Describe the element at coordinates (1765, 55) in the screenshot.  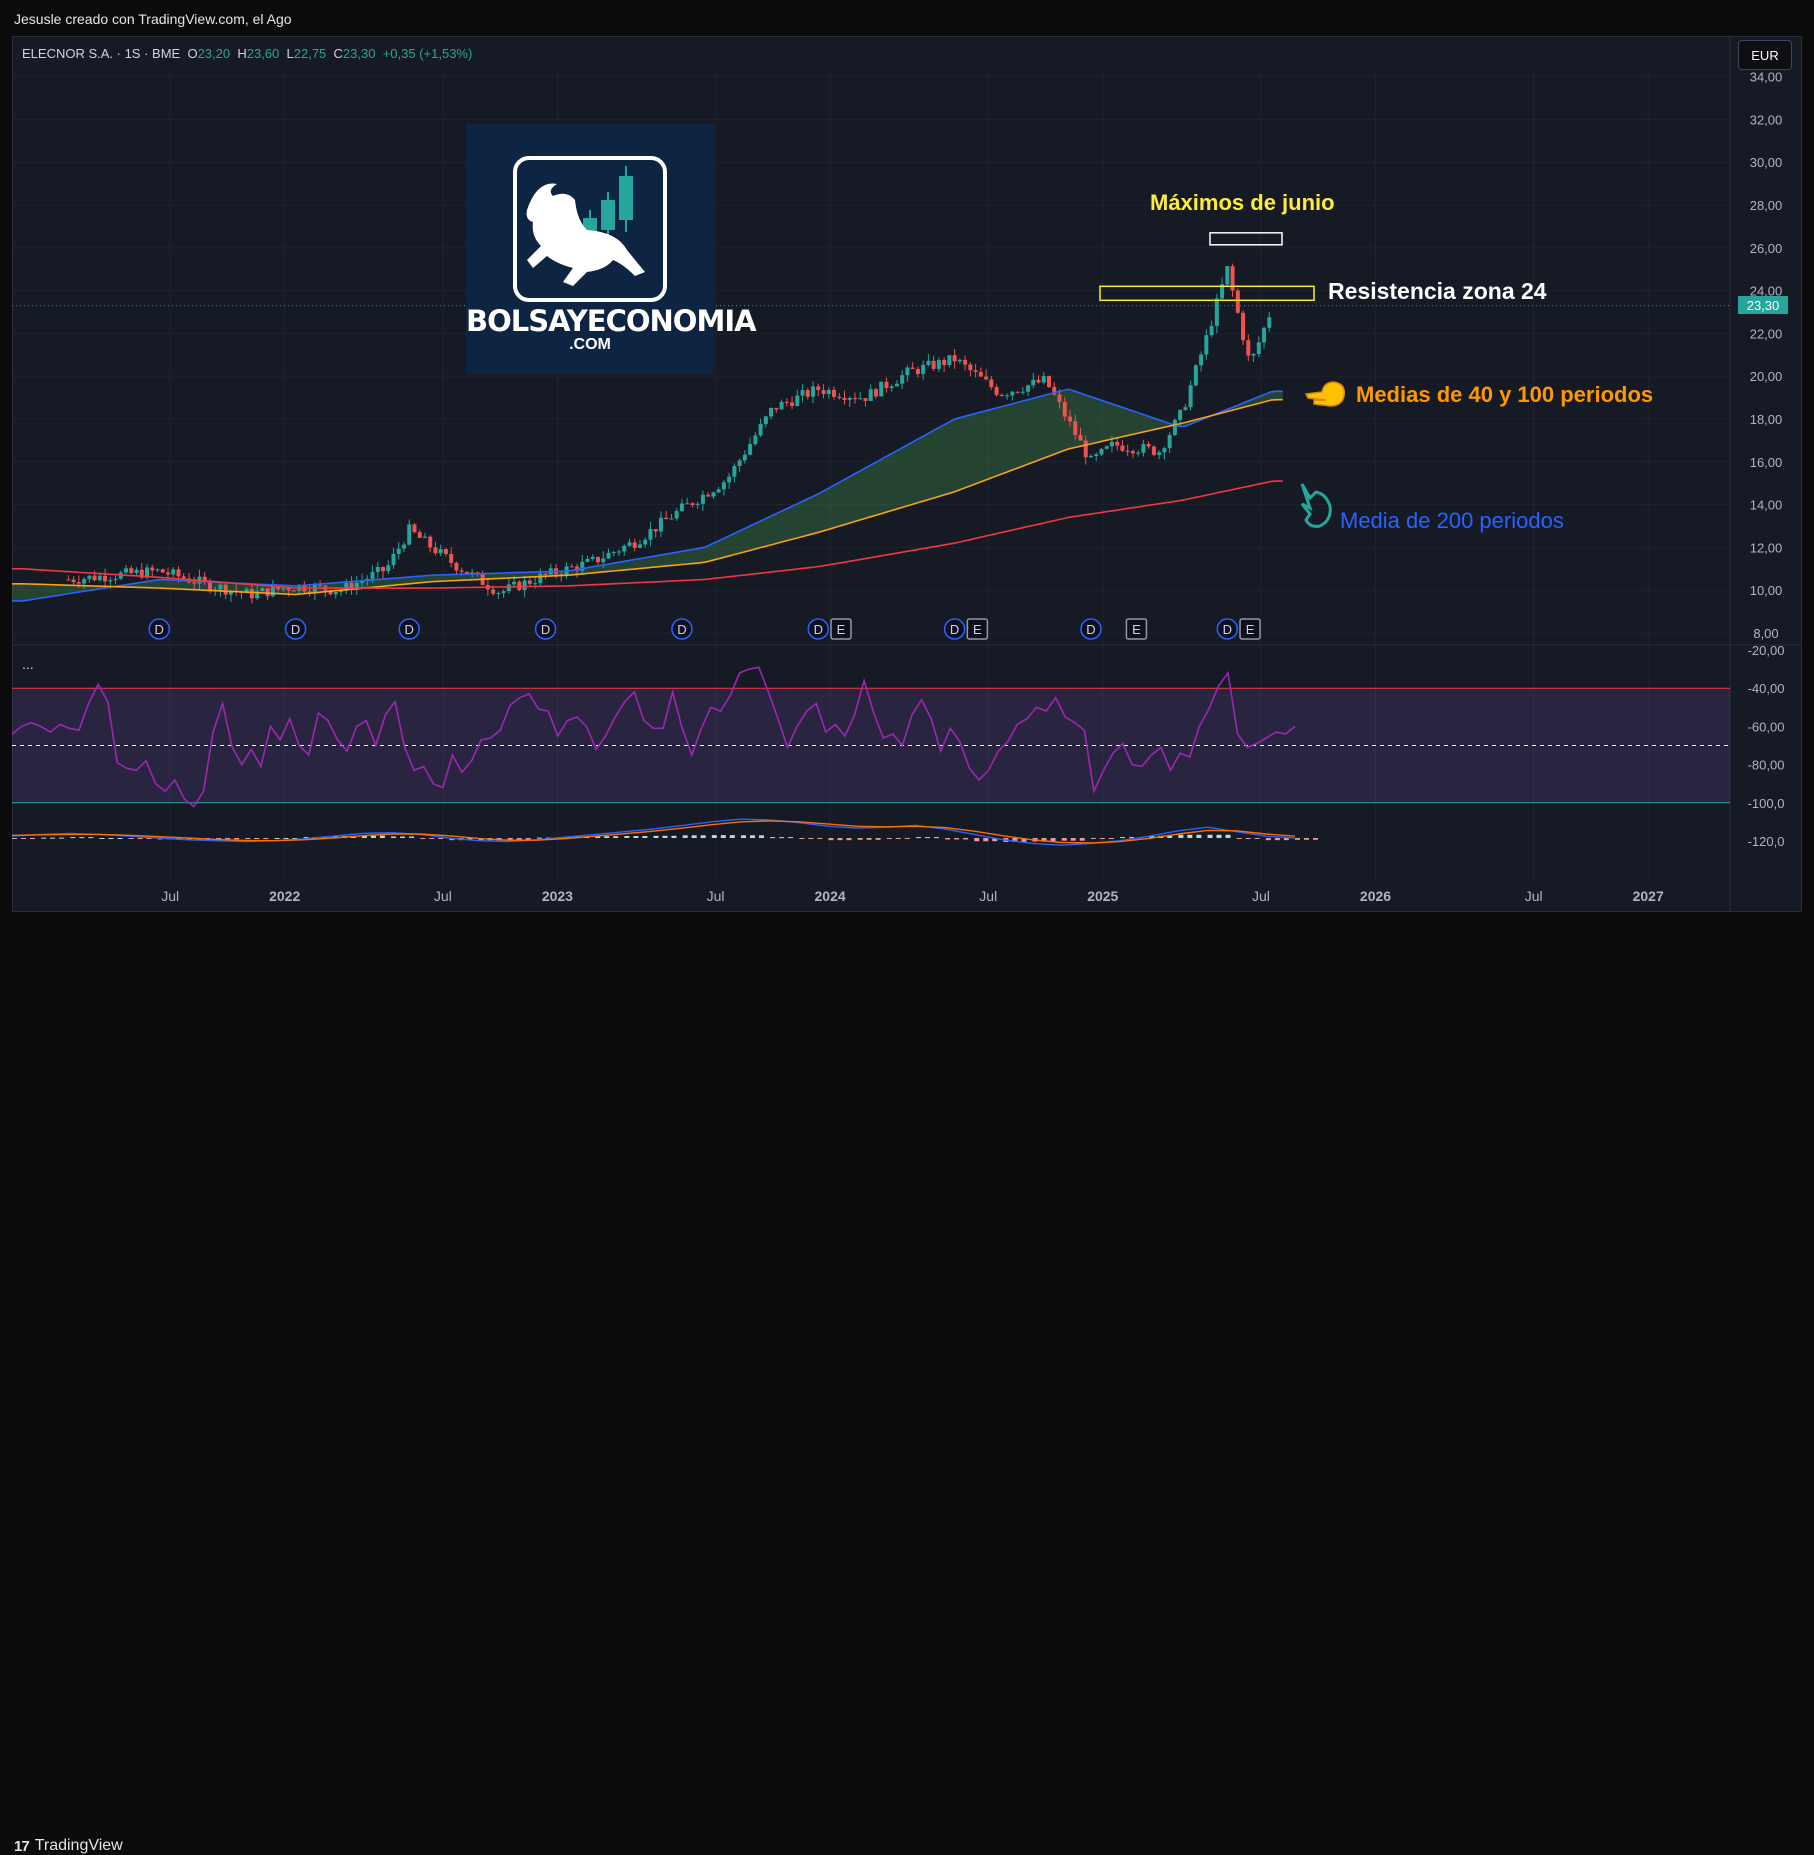
I see `currency-button: EUR` at that location.